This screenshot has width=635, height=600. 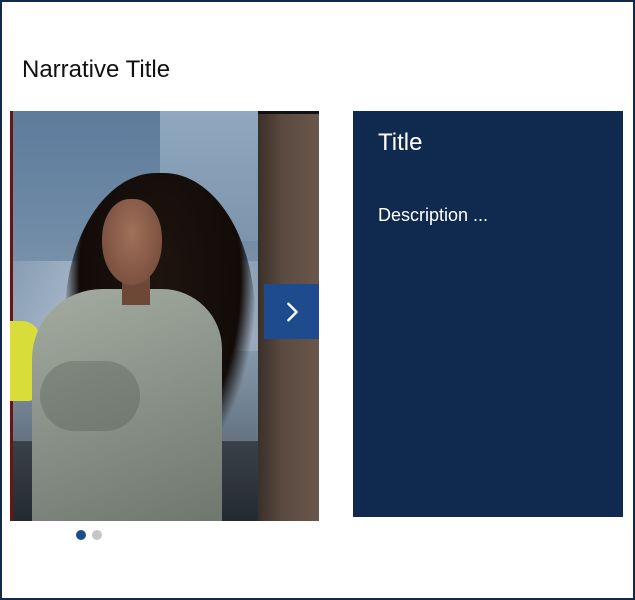 I want to click on carousel-pagination, so click(x=89, y=535).